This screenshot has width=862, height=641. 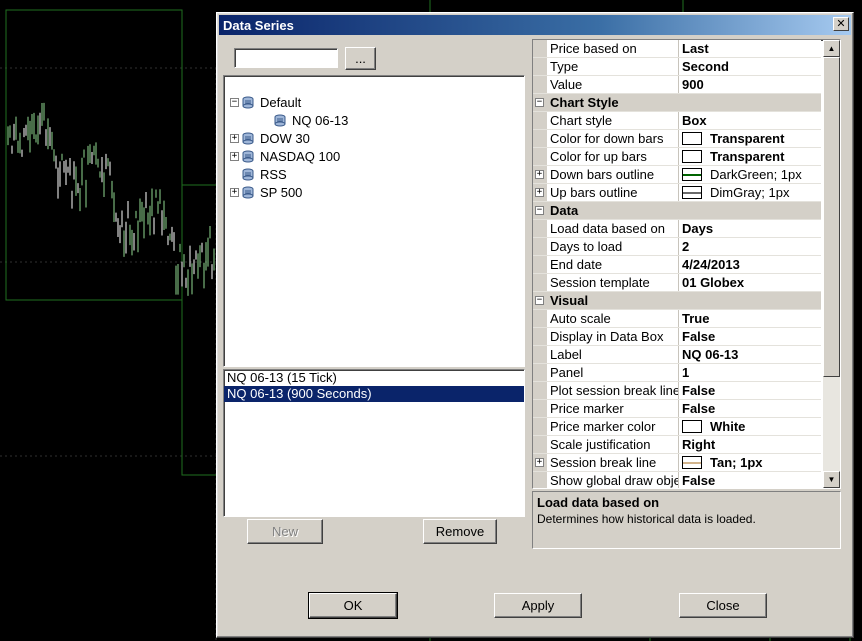 I want to click on property-name: Display in Data Box, so click(x=613, y=336).